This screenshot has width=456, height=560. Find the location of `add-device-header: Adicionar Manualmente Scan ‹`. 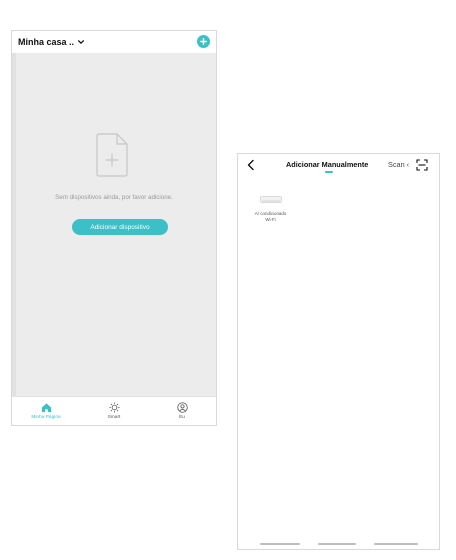

add-device-header: Adicionar Manualmente Scan ‹ is located at coordinates (338, 165).